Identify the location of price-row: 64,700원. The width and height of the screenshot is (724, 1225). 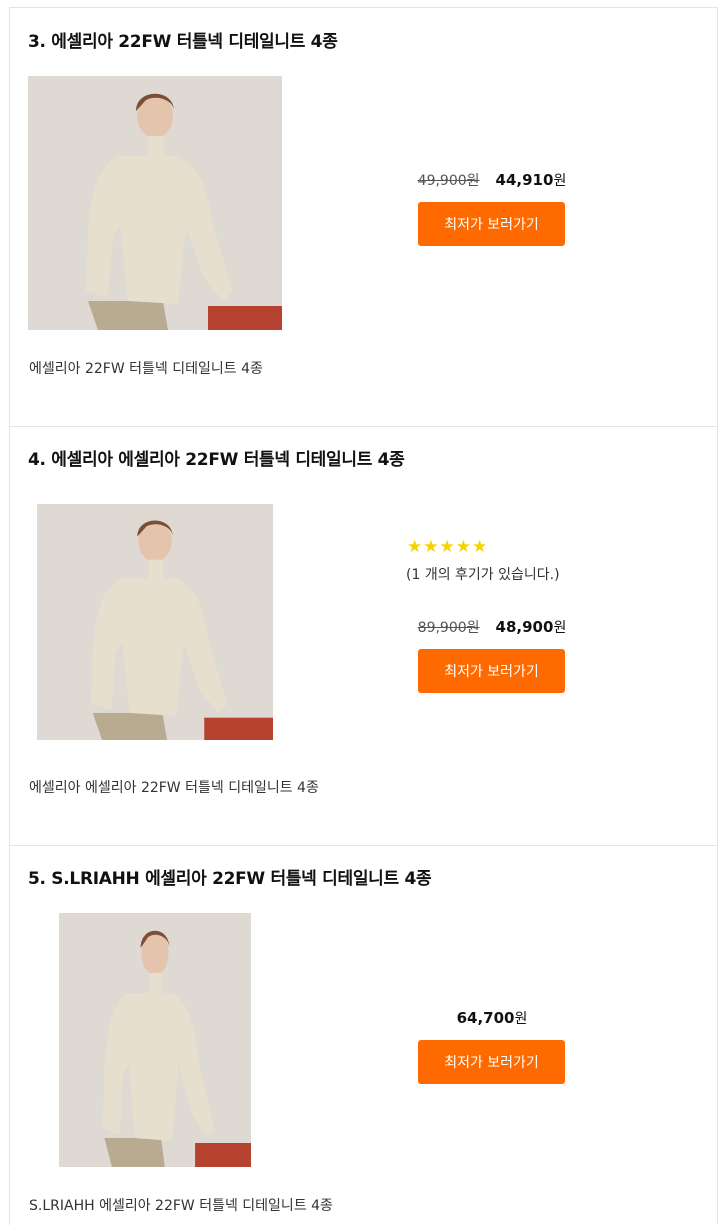
(492, 1018).